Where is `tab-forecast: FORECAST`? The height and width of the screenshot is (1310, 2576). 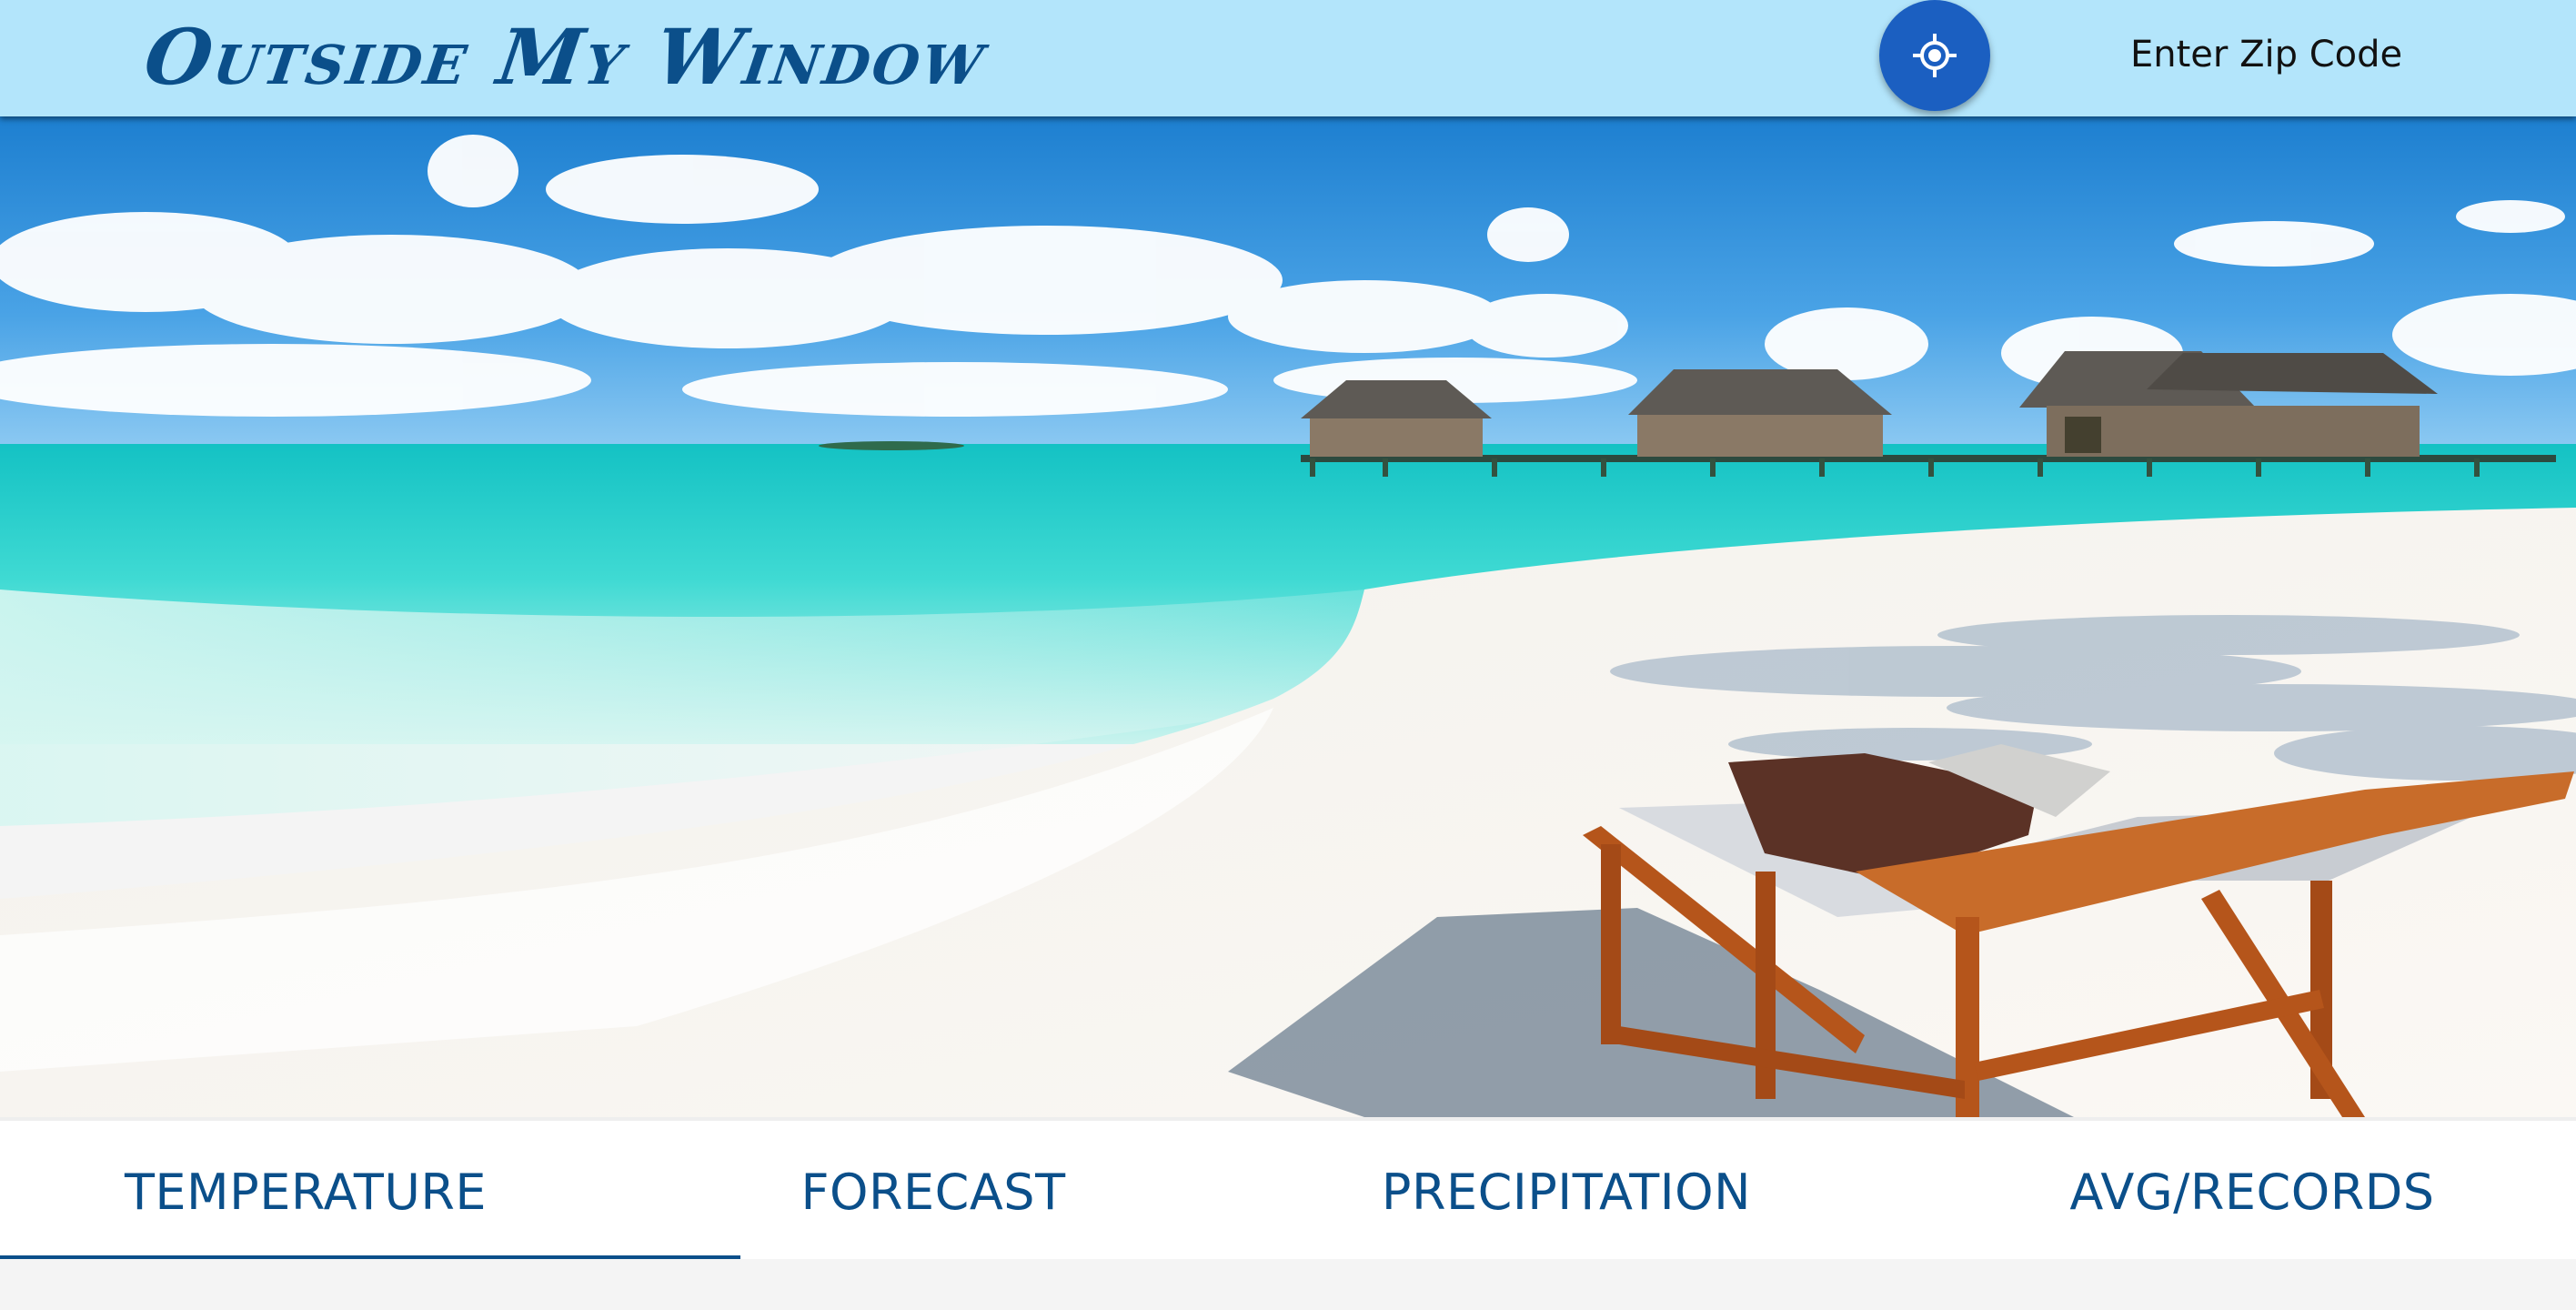
tab-forecast: FORECAST is located at coordinates (933, 1192).